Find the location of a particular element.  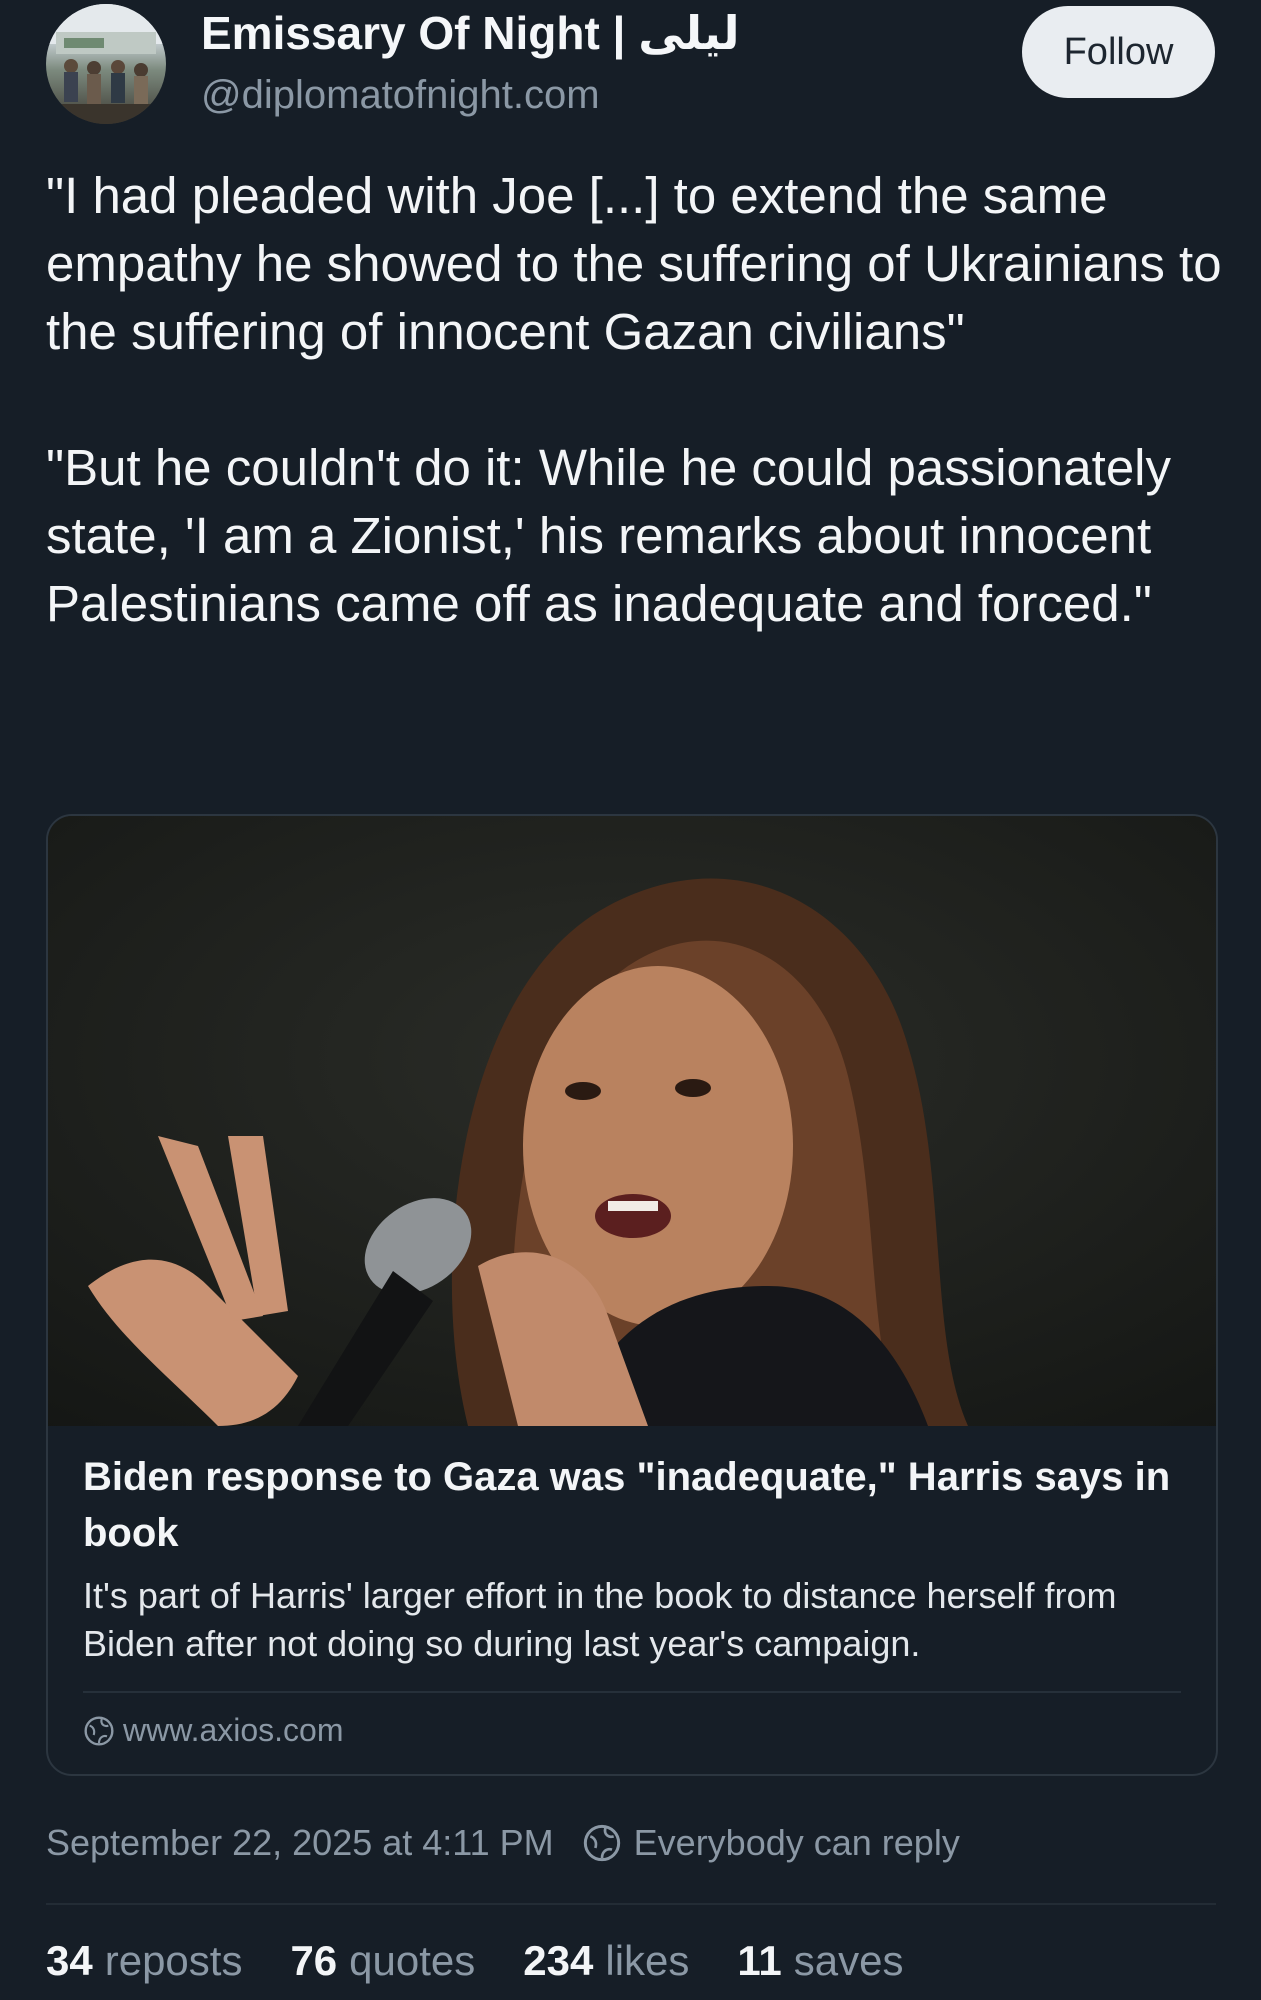

avatar-image is located at coordinates (106, 64).